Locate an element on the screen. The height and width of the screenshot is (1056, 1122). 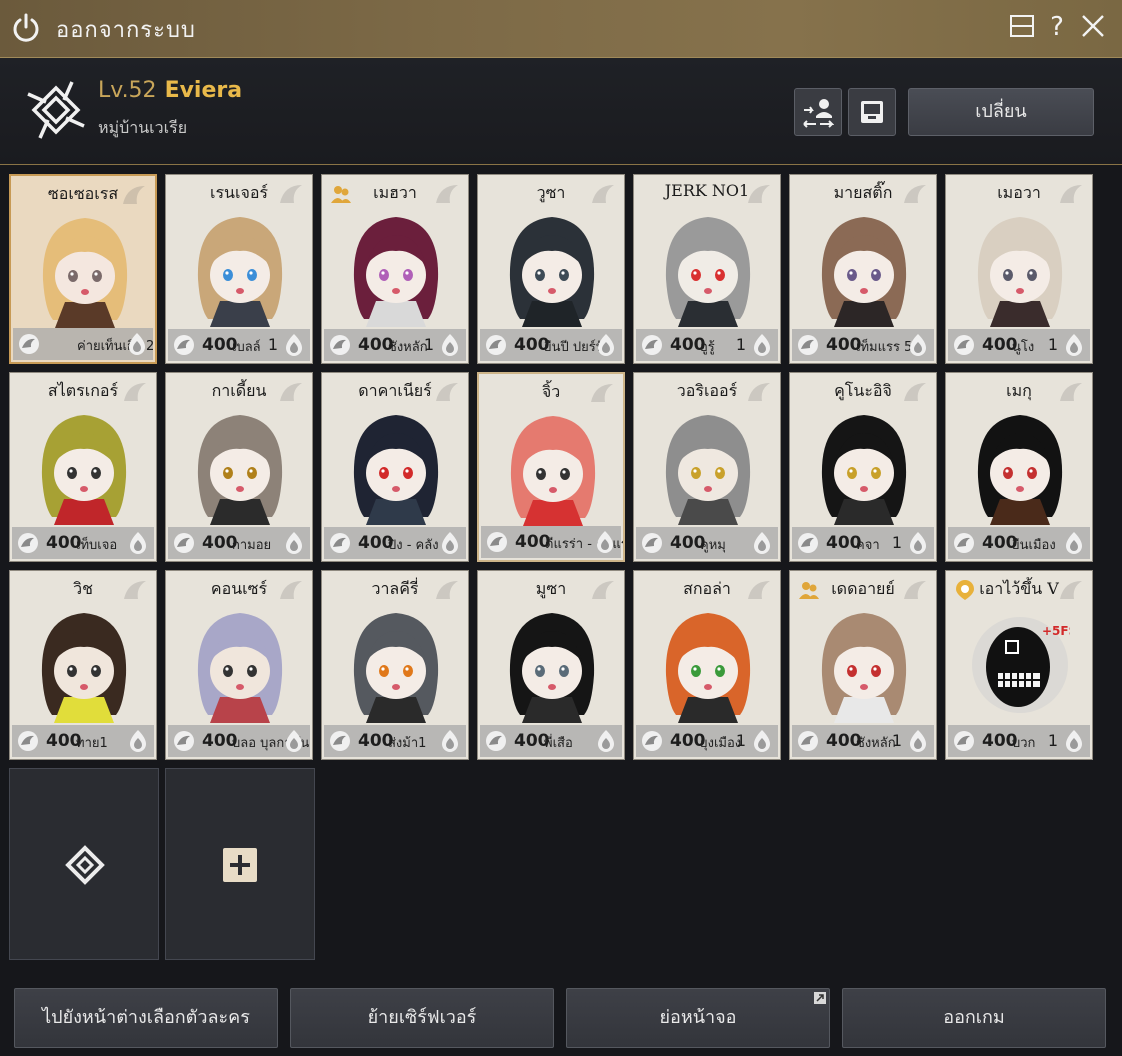
character-status-bar: 400 เท็บเจอ is located at coordinates (83, 543).